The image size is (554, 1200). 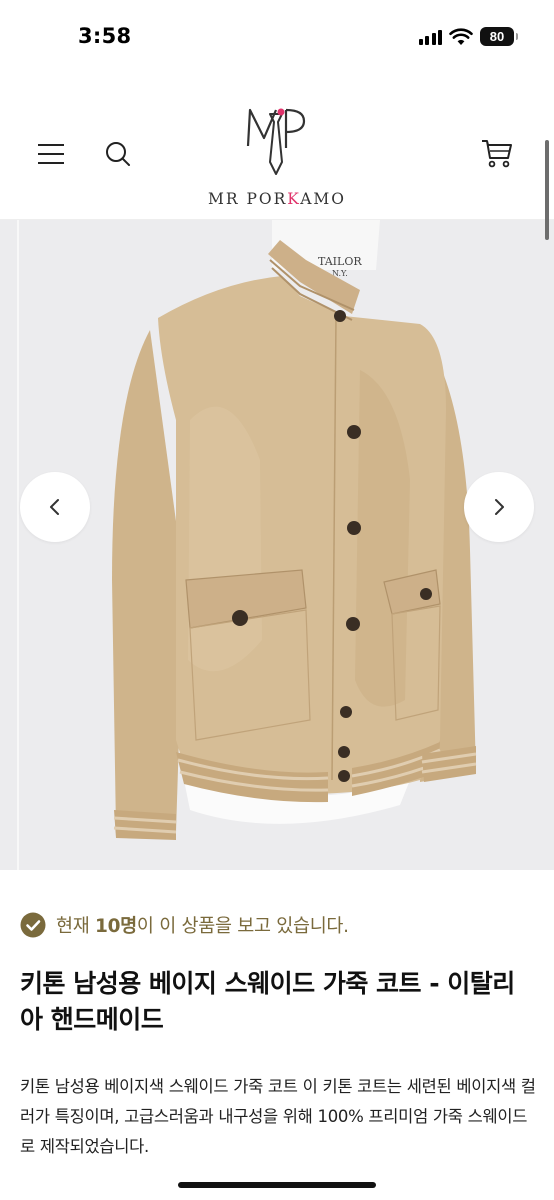 What do you see at coordinates (461, 36) in the screenshot?
I see `wifi-icon` at bounding box center [461, 36].